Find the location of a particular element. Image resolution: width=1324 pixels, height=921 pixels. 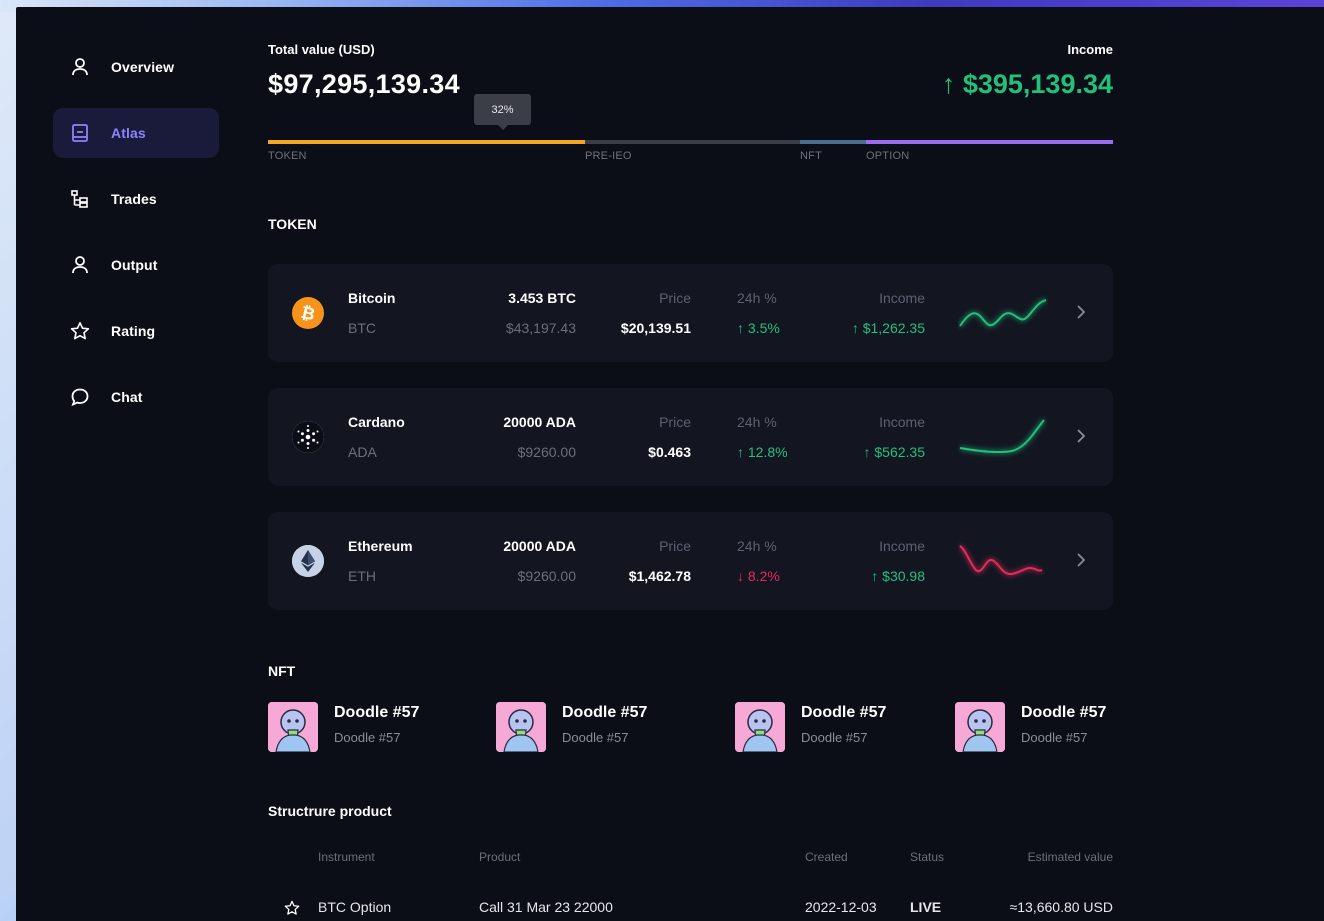

allocation-bar is located at coordinates (690, 142).